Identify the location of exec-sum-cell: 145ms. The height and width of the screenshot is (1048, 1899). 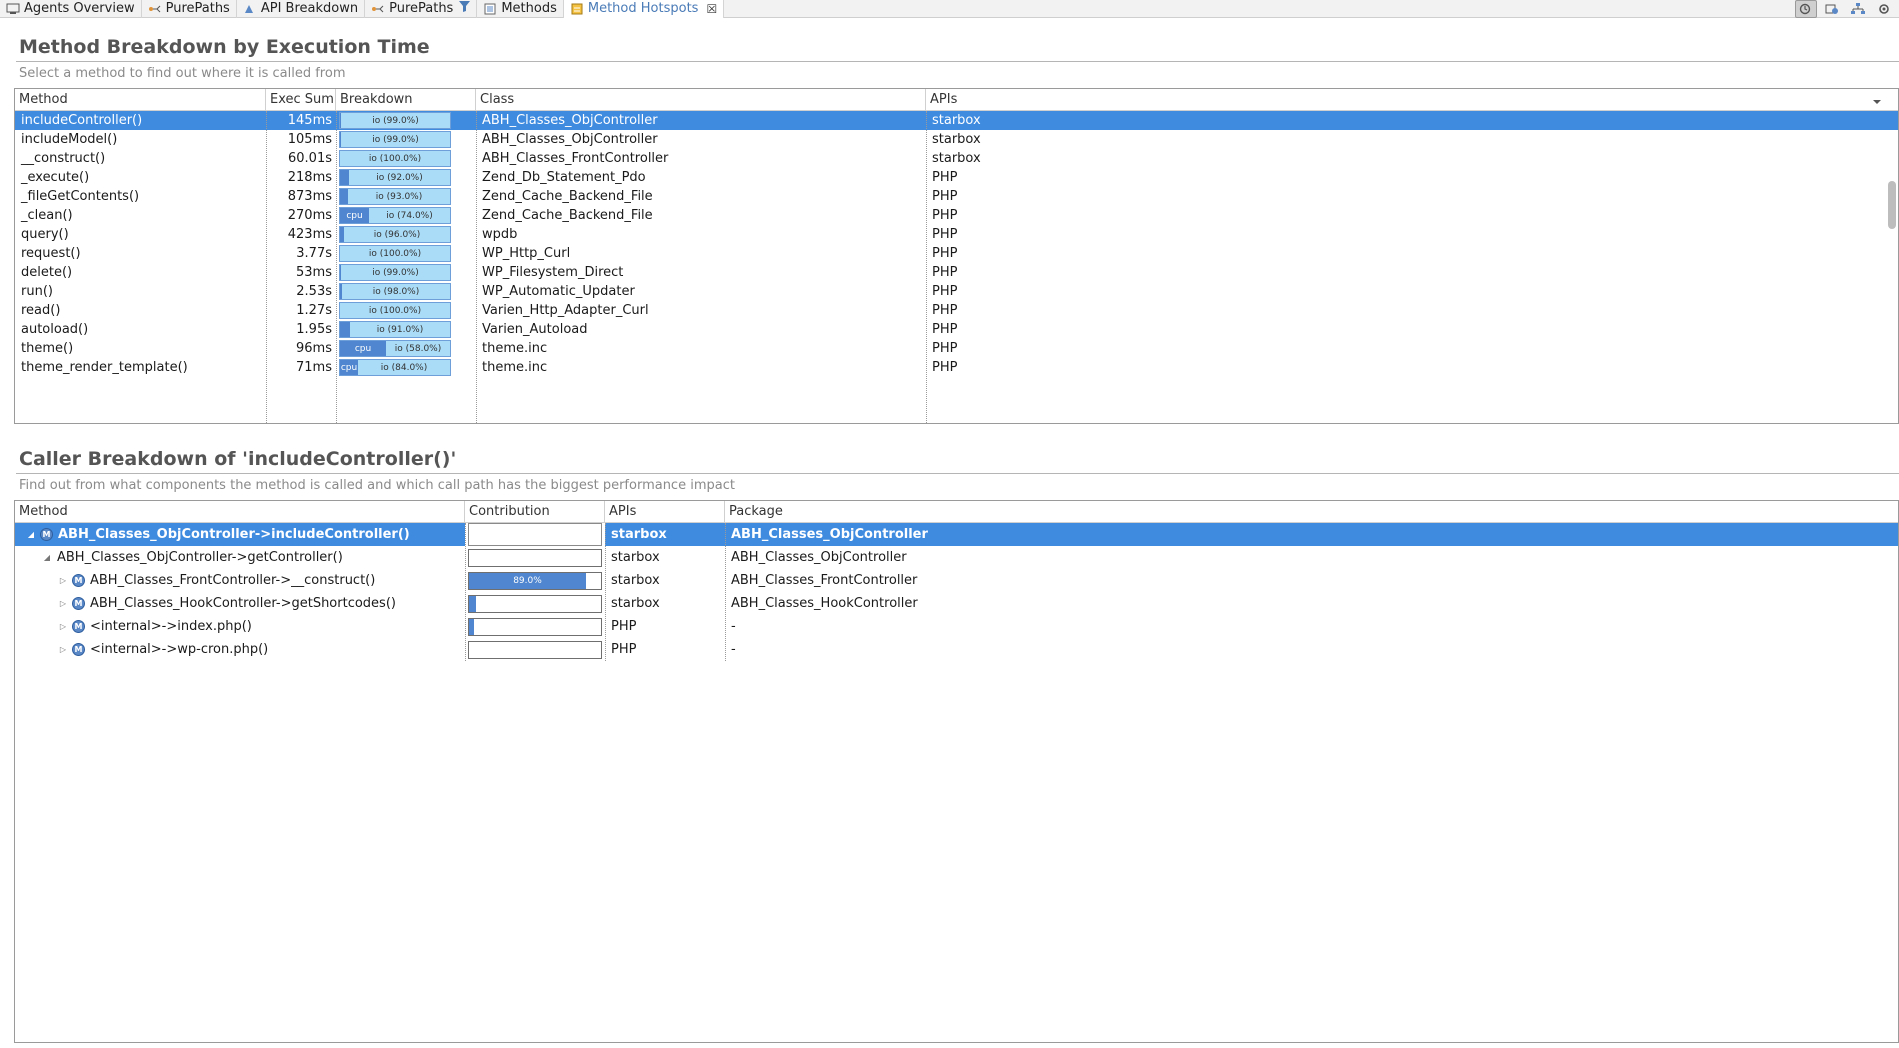
(309, 120).